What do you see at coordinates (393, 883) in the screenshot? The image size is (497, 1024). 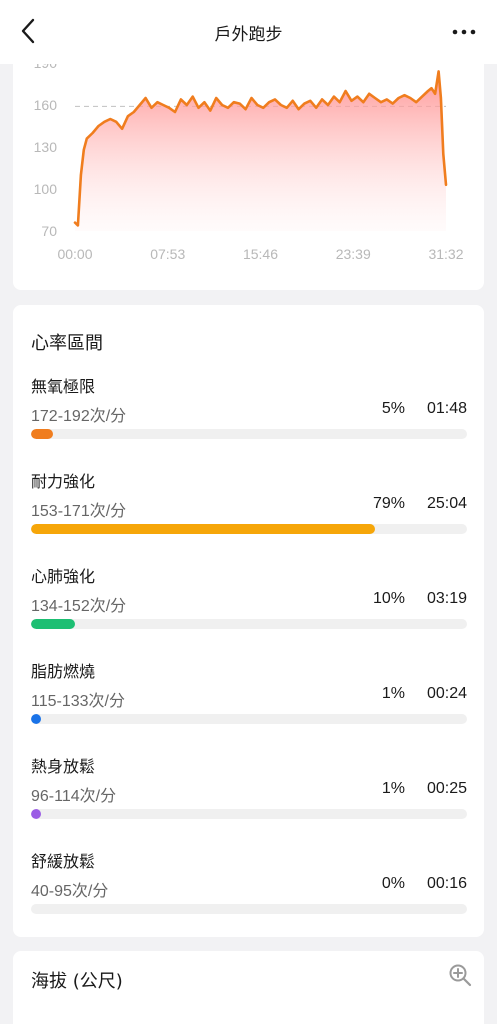 I see `zone-percent: 0%` at bounding box center [393, 883].